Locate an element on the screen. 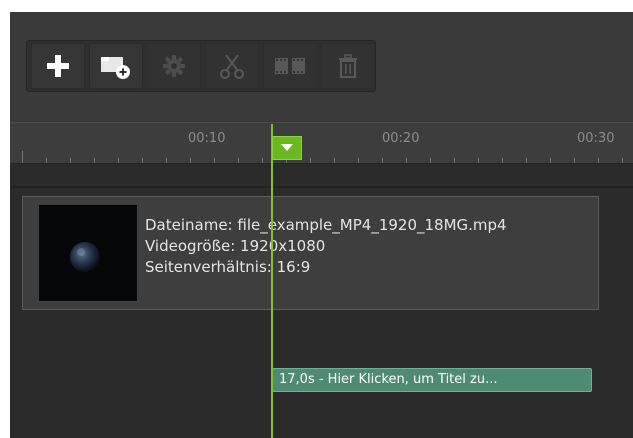 This screenshot has width=633, height=438. tick-label: 00:10 is located at coordinates (207, 138).